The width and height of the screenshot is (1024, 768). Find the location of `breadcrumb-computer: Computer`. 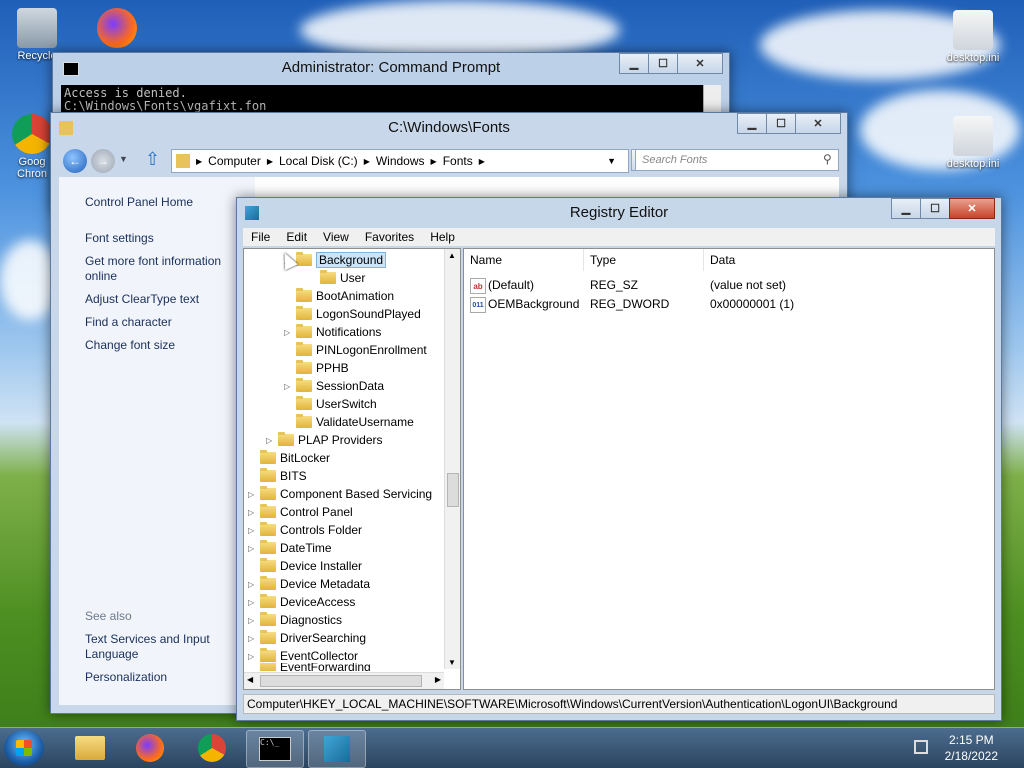

breadcrumb-computer: Computer is located at coordinates (234, 161).